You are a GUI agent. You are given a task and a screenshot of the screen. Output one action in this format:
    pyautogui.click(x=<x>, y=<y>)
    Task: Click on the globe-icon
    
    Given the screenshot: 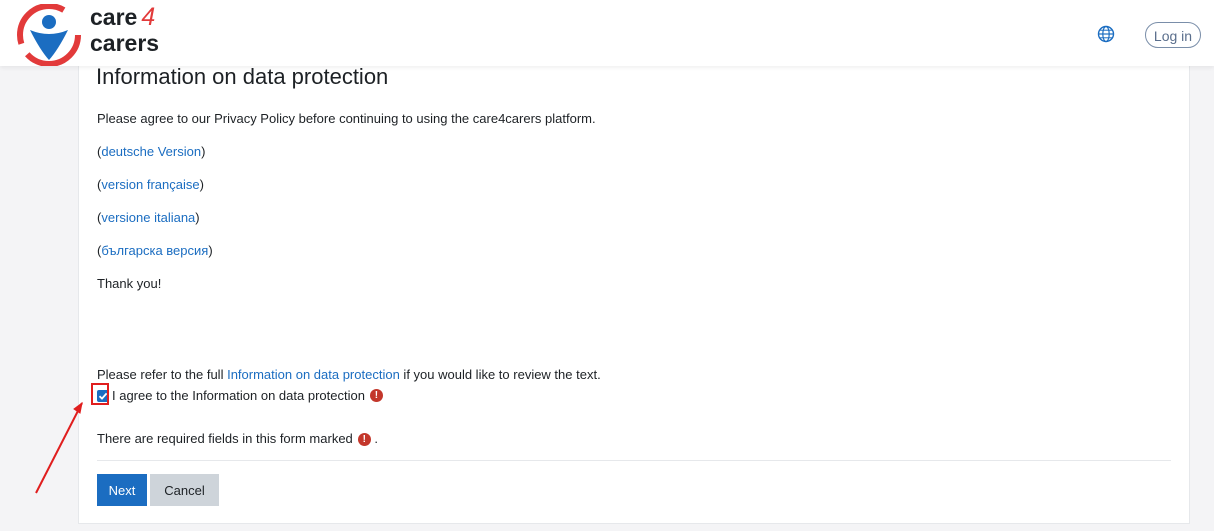 What is the action you would take?
    pyautogui.click(x=1106, y=34)
    